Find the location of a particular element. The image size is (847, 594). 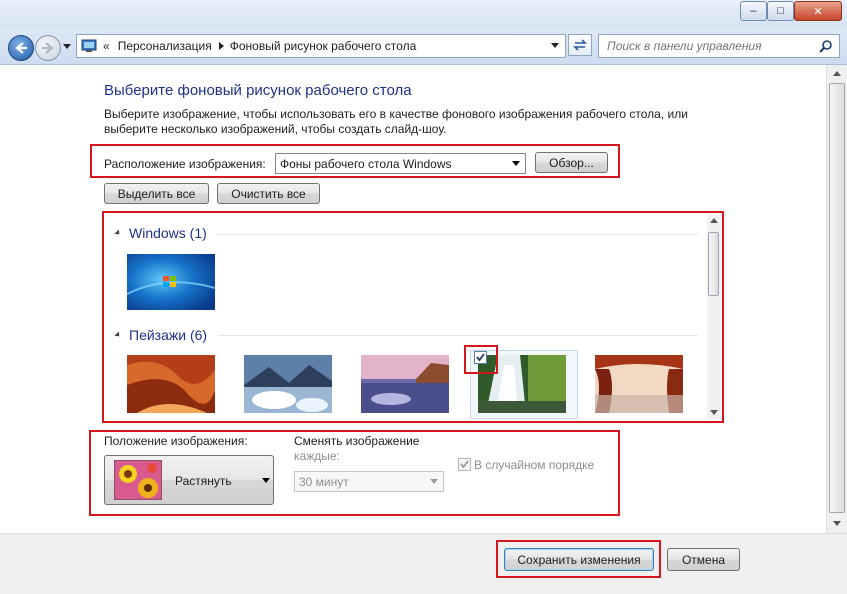

main-scrollbar is located at coordinates (836, 299).